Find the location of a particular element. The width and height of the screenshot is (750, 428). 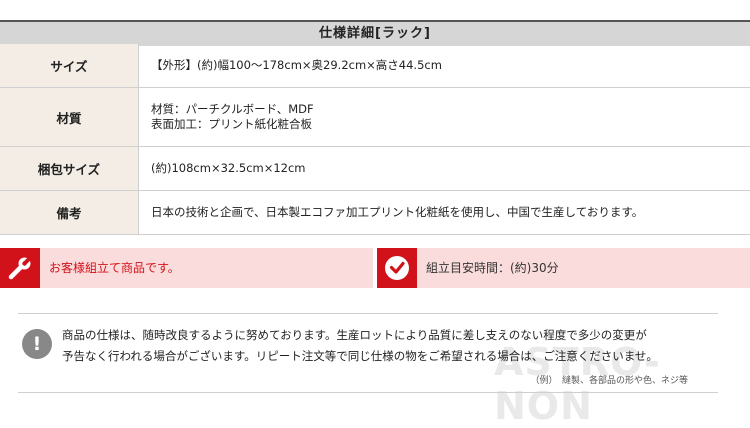

spec-value-material: 材質：パーチクルボード、MDF 表面加工：プリント紙化粧合板 is located at coordinates (444, 117).